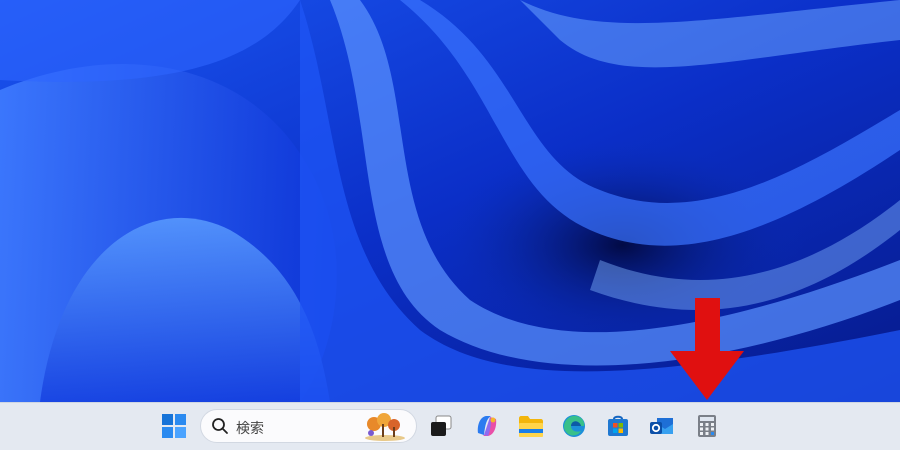 This screenshot has height=450, width=900. Describe the element at coordinates (220, 426) in the screenshot. I see `search-icon` at that location.